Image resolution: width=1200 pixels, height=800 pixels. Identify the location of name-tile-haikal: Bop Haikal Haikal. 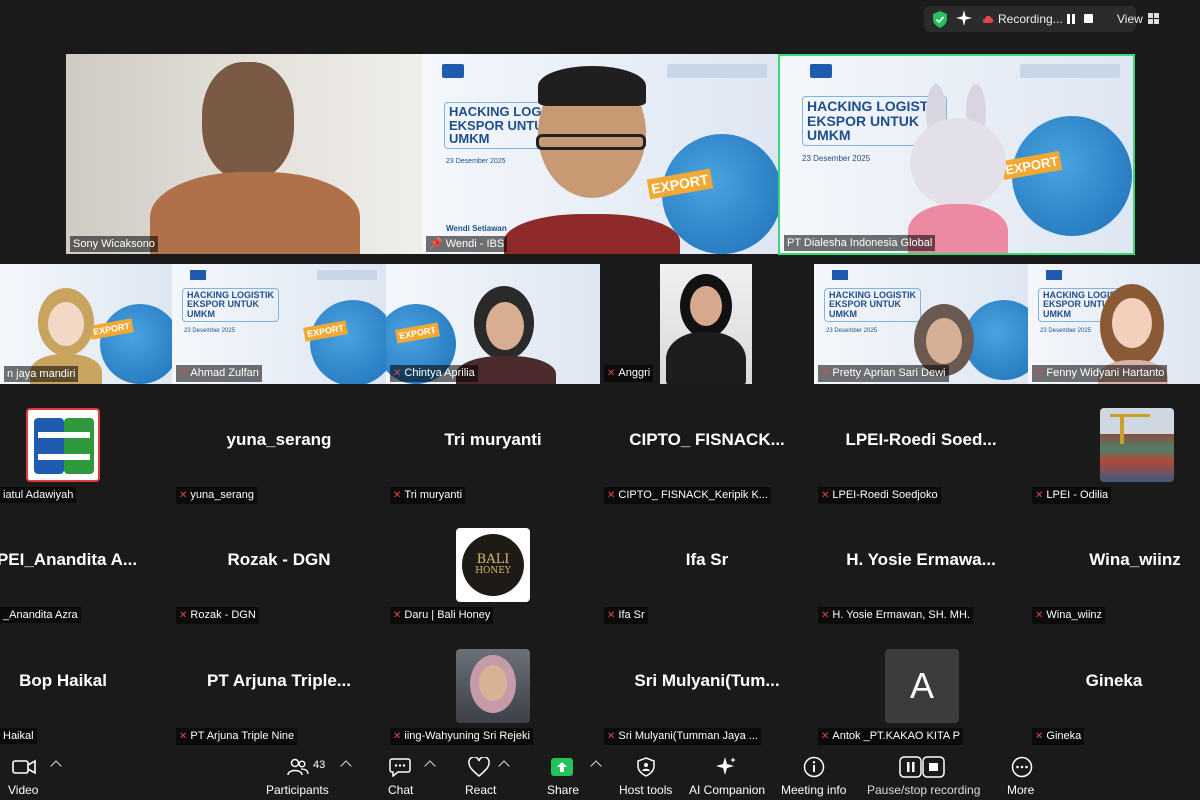
(85, 696).